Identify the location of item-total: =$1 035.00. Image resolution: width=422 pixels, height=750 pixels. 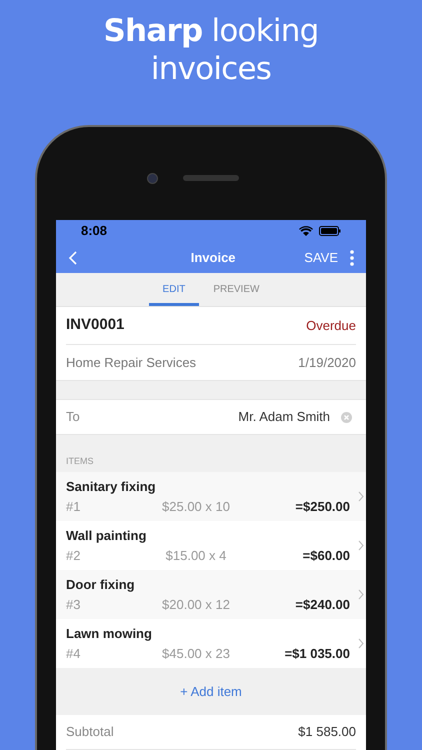
(317, 654).